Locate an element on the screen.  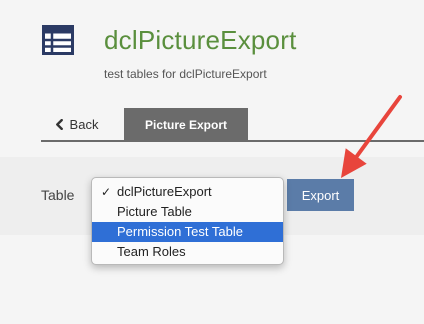
dropdown-option-dclpictureexport: ✓ dclPictureExport is located at coordinates (187, 192).